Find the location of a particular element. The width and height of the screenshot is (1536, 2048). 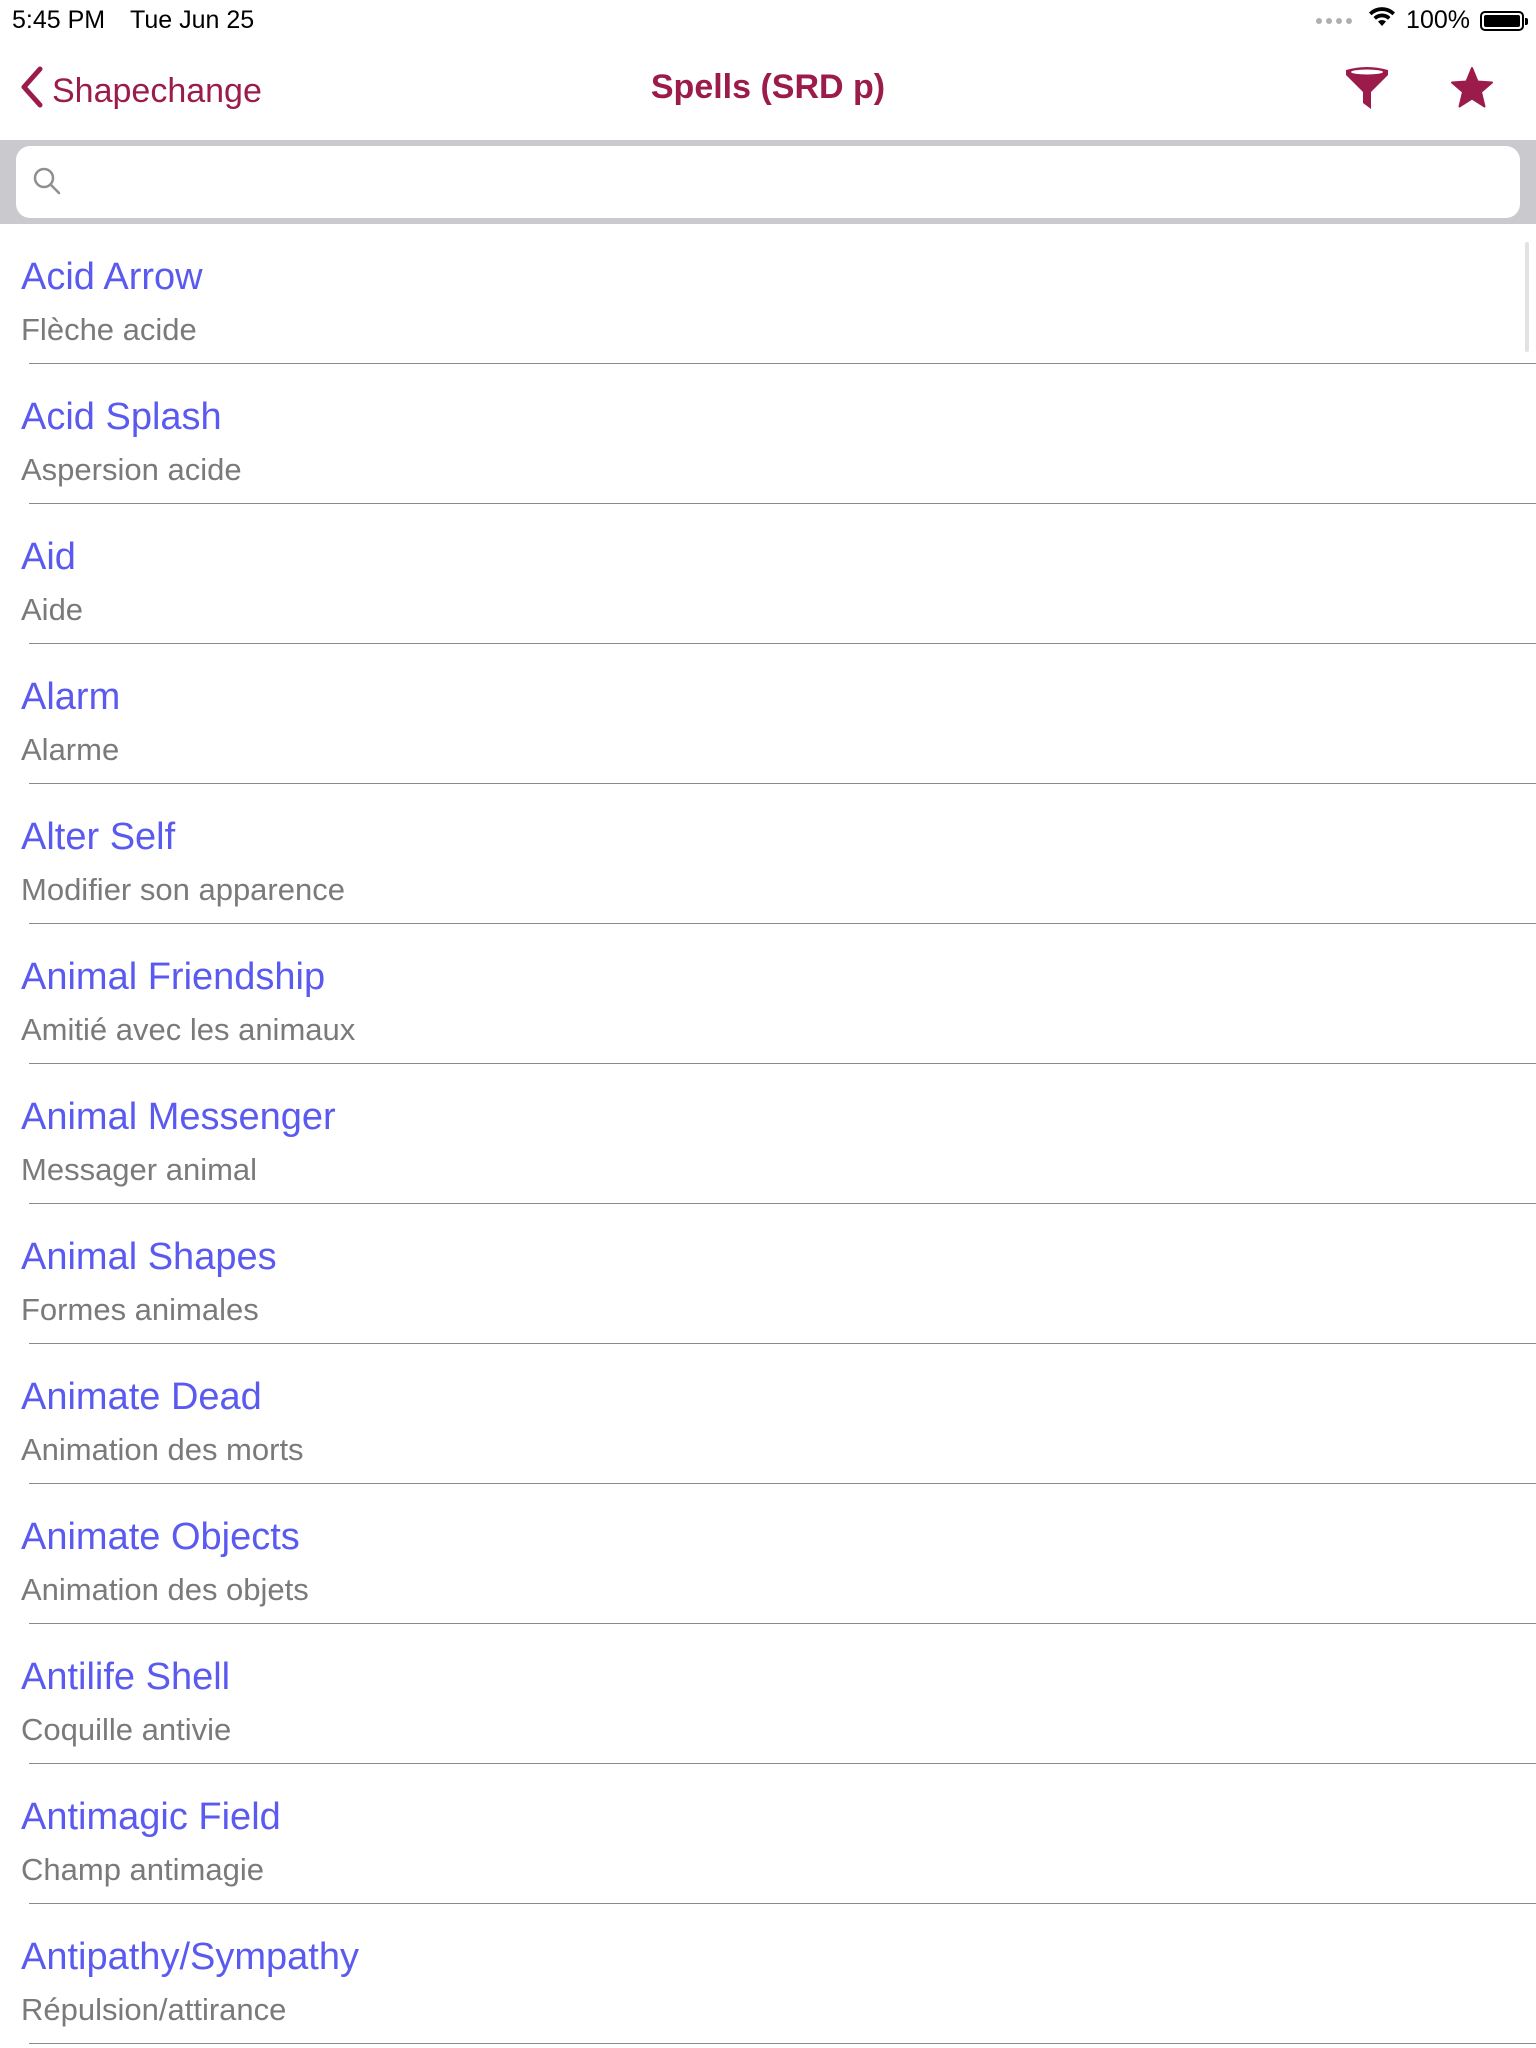

status-right: 100% is located at coordinates (1422, 20).